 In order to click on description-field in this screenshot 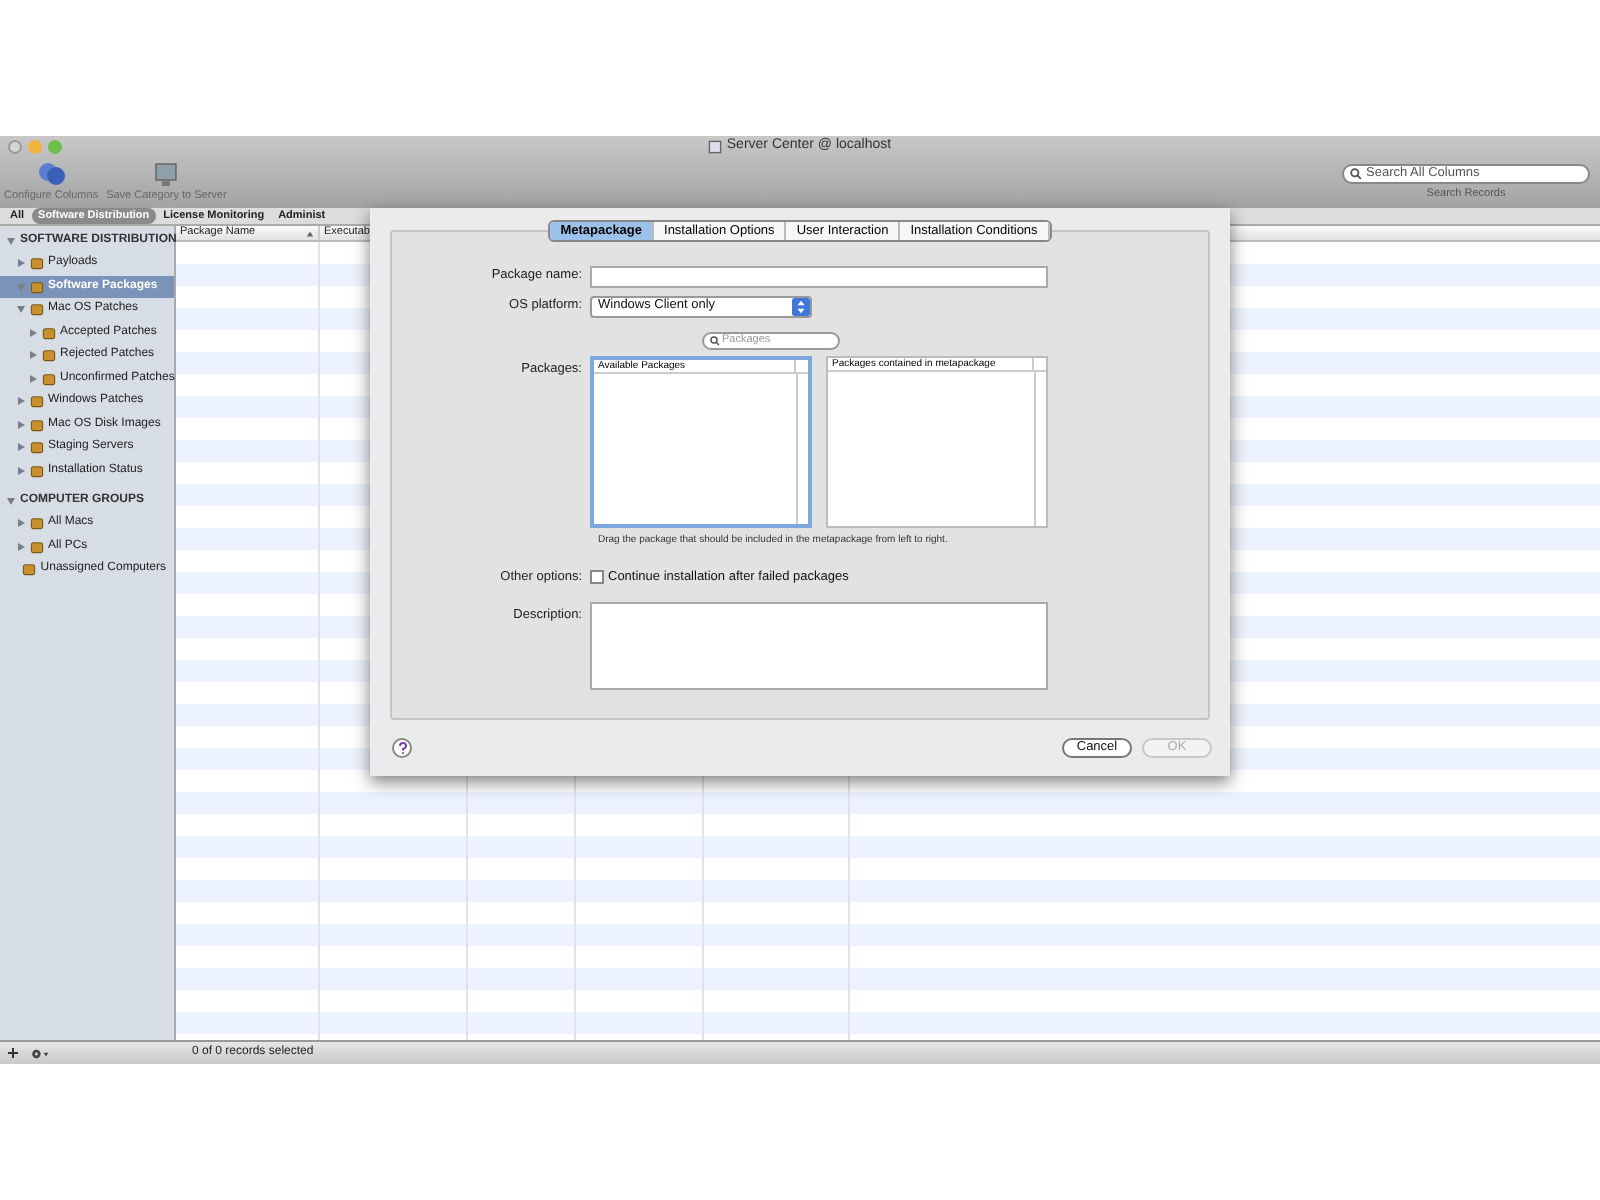, I will do `click(819, 646)`.